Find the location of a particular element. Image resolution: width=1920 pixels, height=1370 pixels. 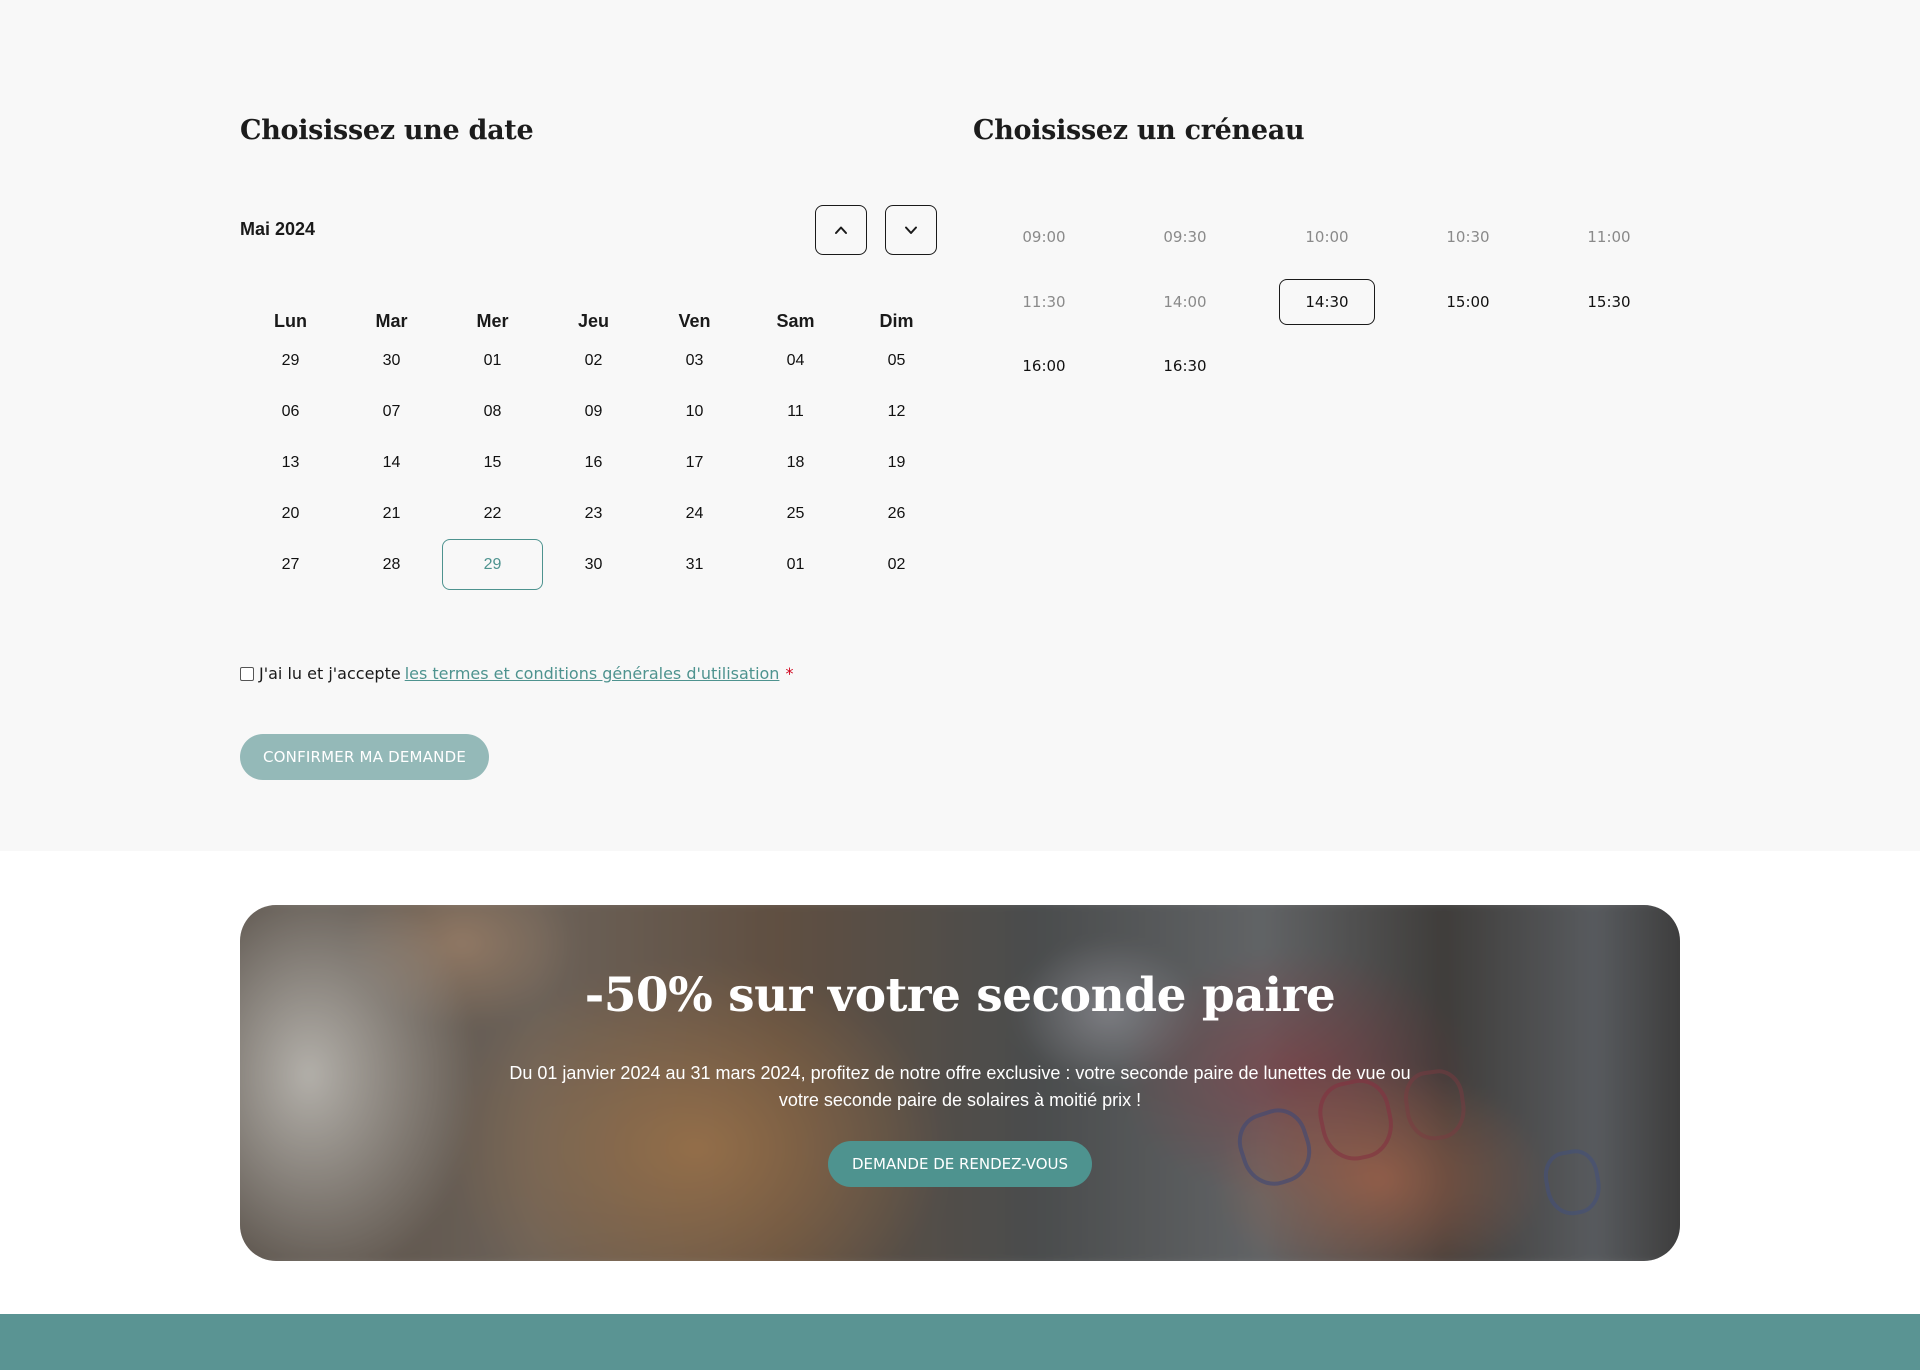

weekday-label: Ven is located at coordinates (694, 321).